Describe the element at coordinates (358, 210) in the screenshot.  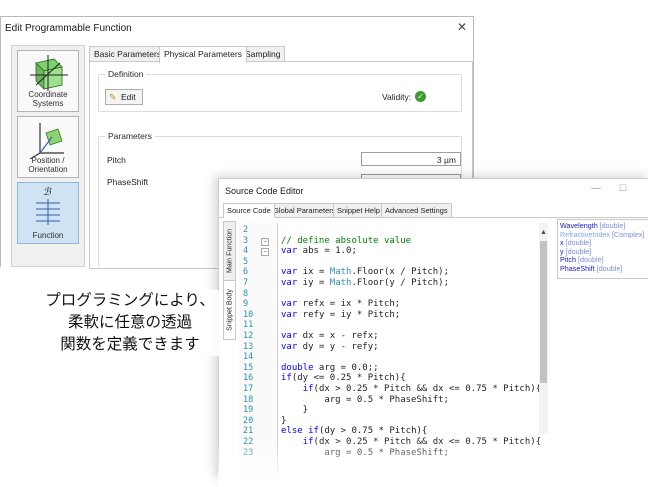
I see `tab-snippet-help: Snippet Help` at that location.